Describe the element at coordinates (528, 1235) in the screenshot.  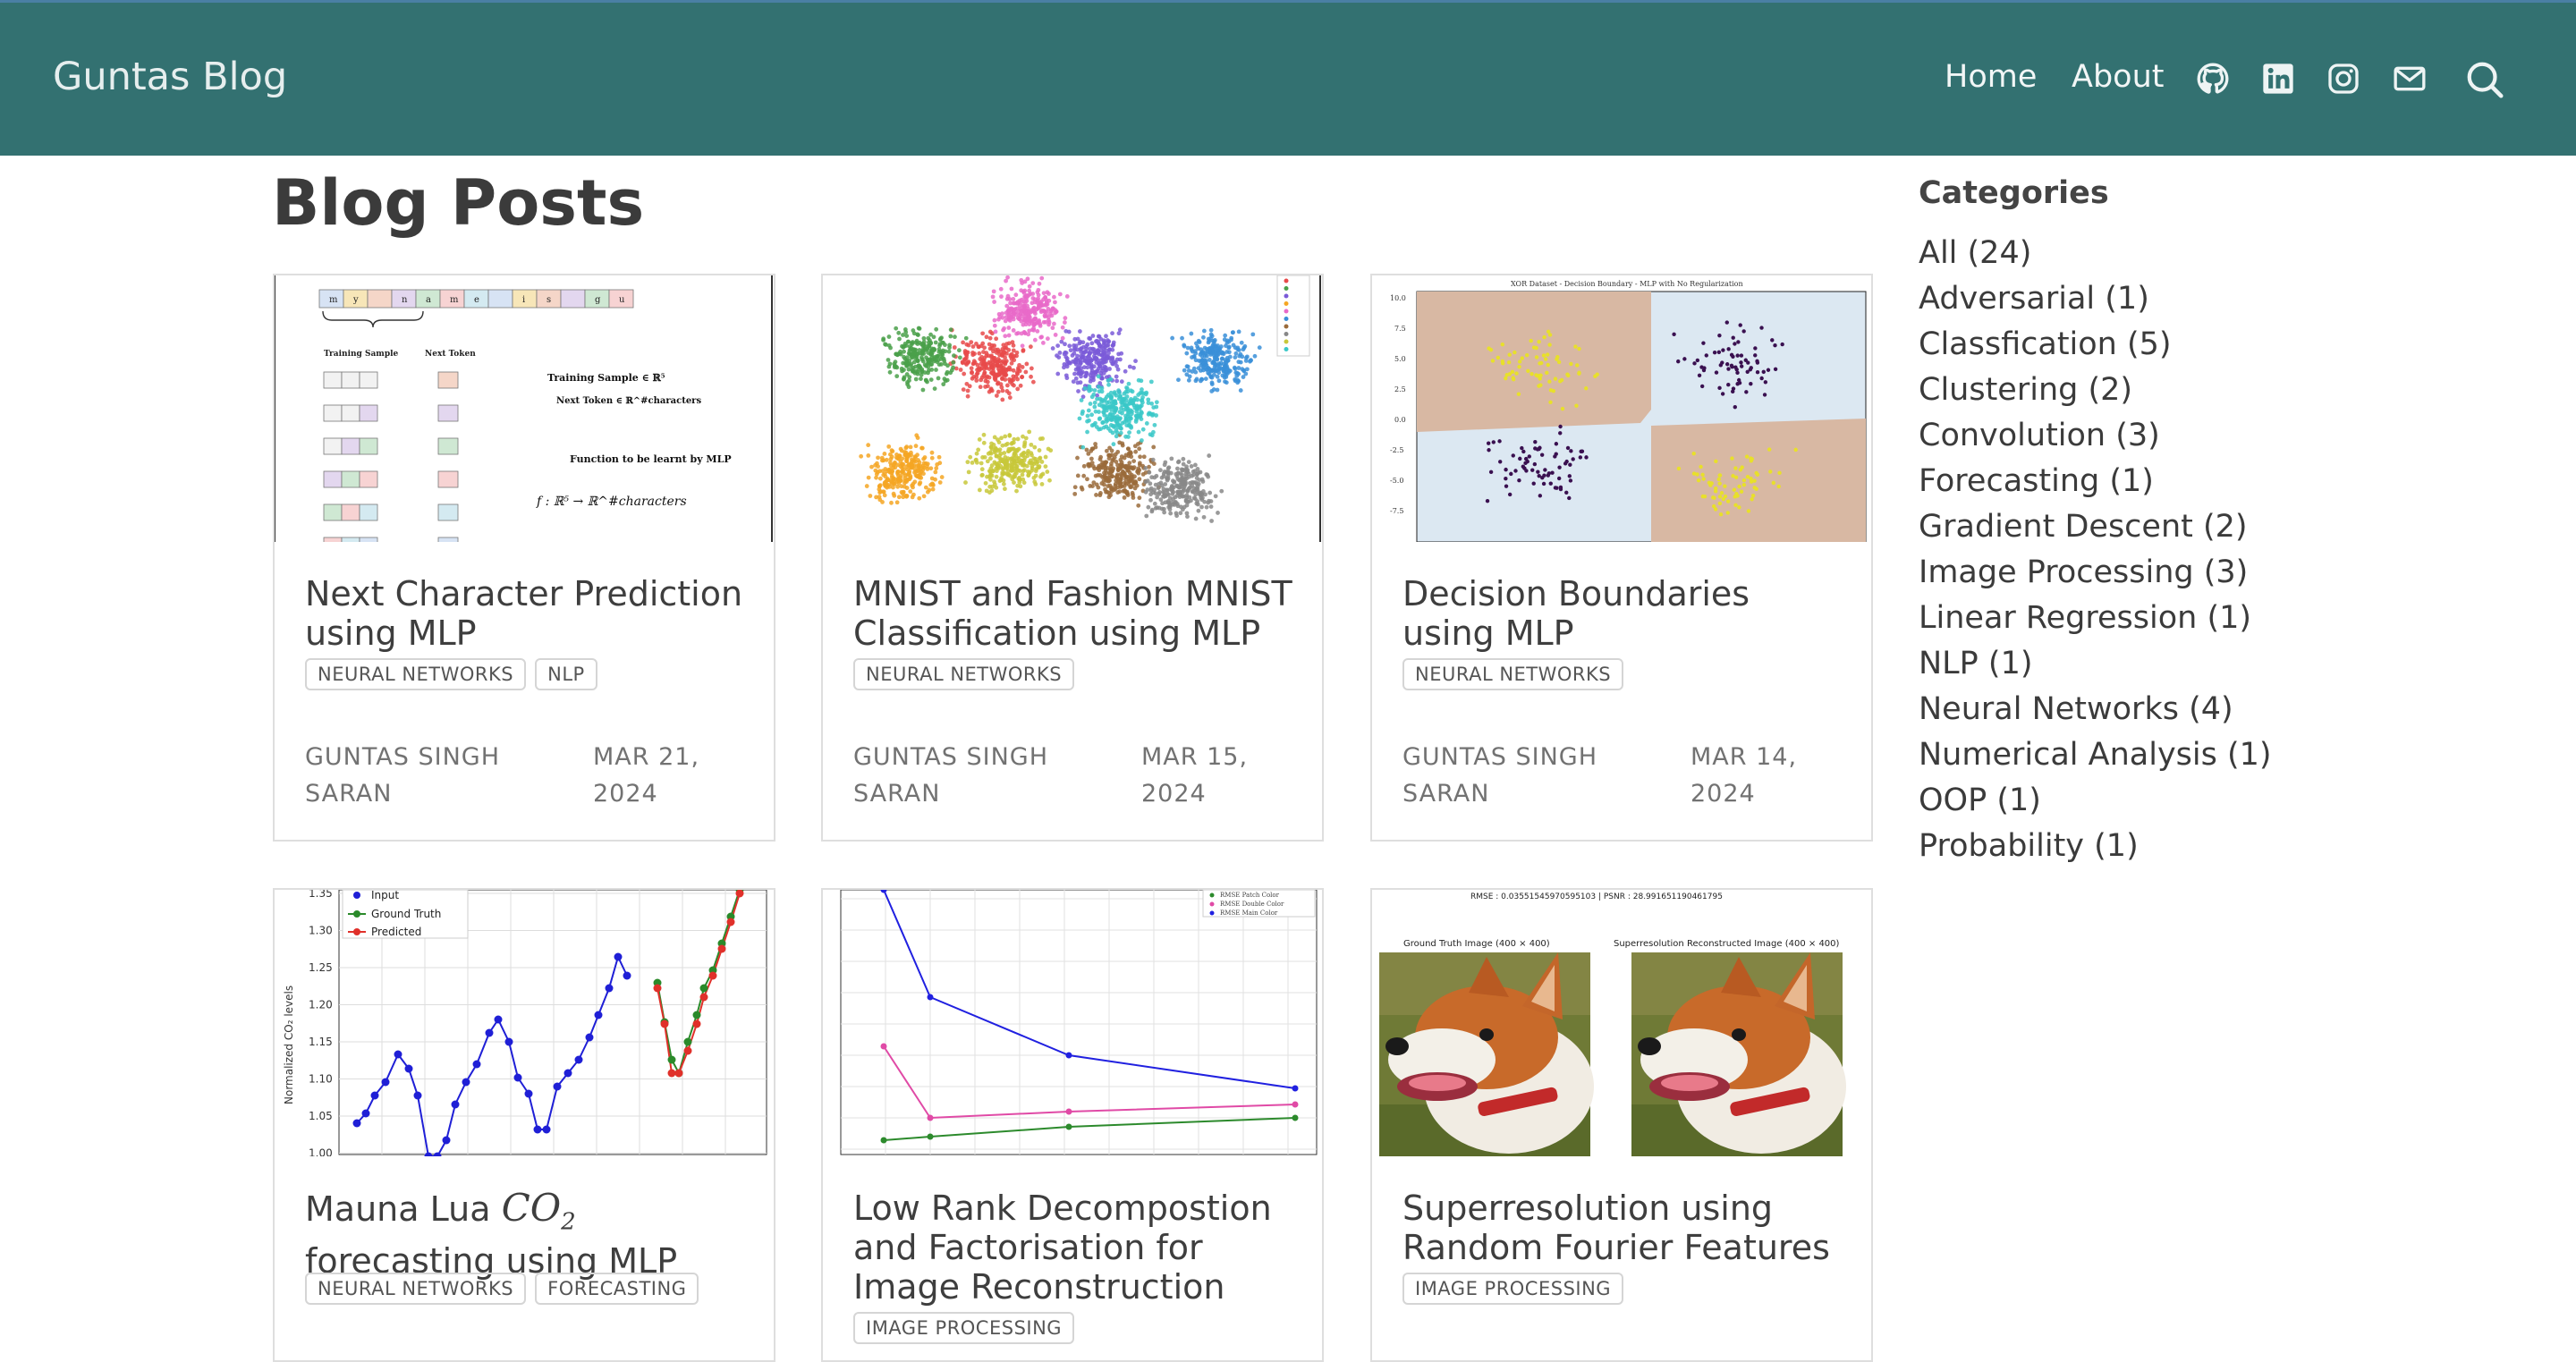
I see `post-title: Mauna Lua CO2 forecasting using MLP` at that location.